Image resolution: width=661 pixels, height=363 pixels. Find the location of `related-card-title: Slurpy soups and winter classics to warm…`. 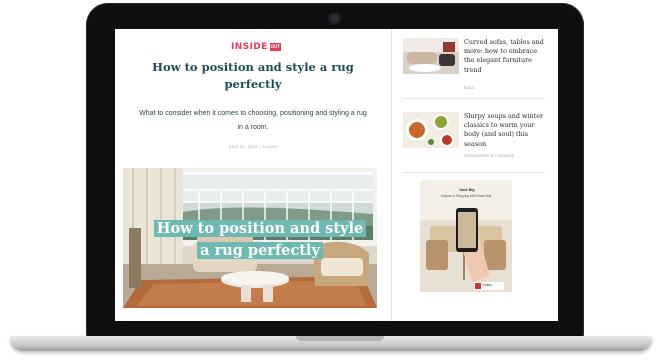

related-card-title: Slurpy soups and winter classics to warm… is located at coordinates (504, 130).